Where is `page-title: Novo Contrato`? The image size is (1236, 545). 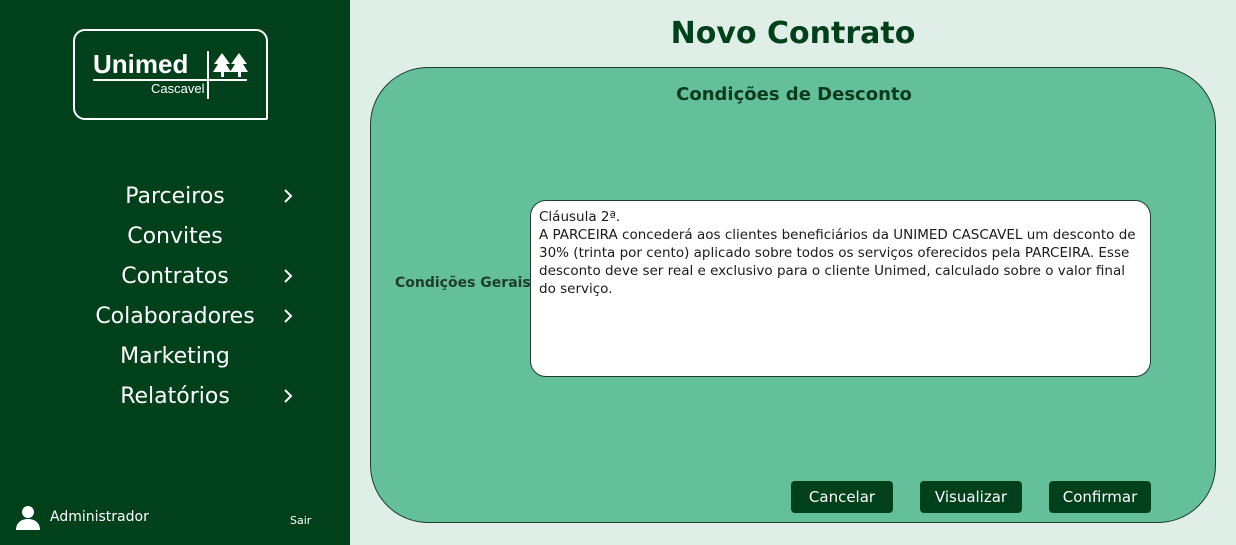 page-title: Novo Contrato is located at coordinates (793, 33).